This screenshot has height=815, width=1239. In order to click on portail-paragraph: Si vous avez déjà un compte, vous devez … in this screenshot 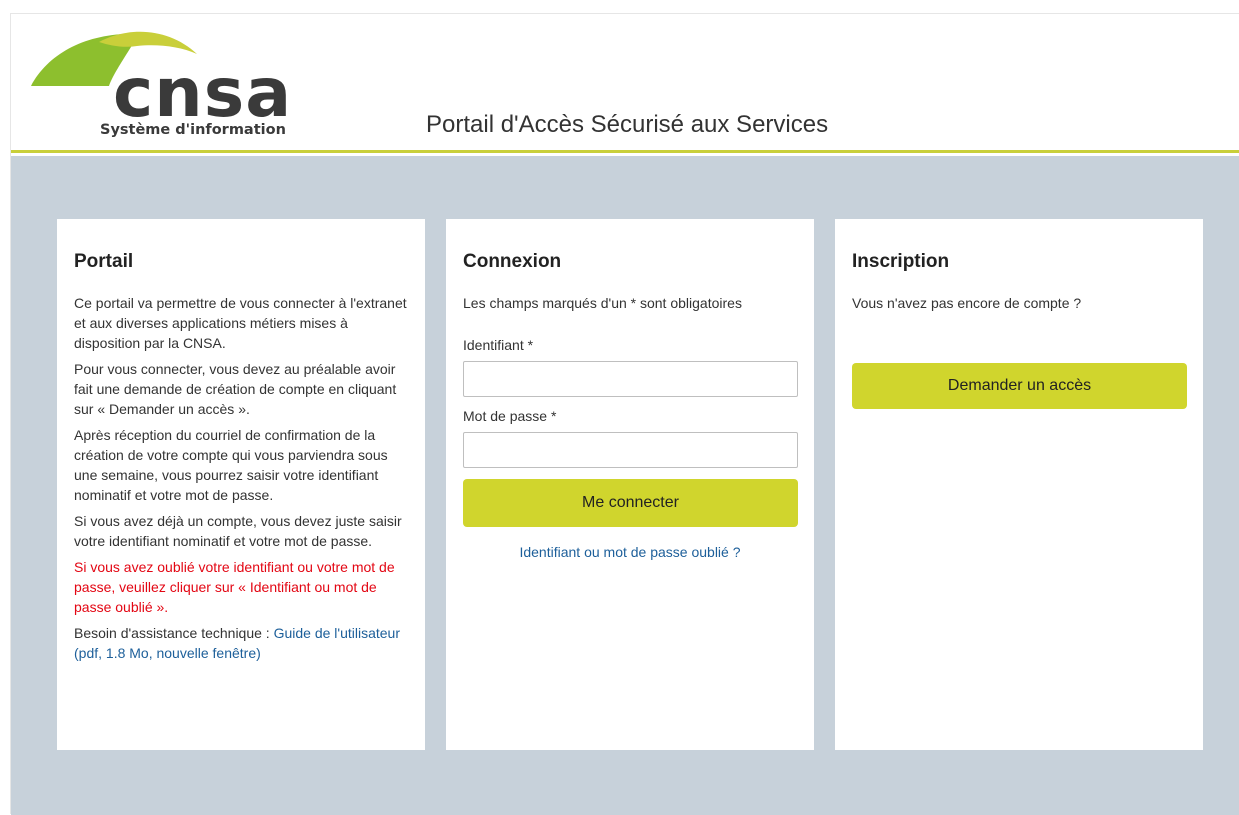, I will do `click(238, 531)`.